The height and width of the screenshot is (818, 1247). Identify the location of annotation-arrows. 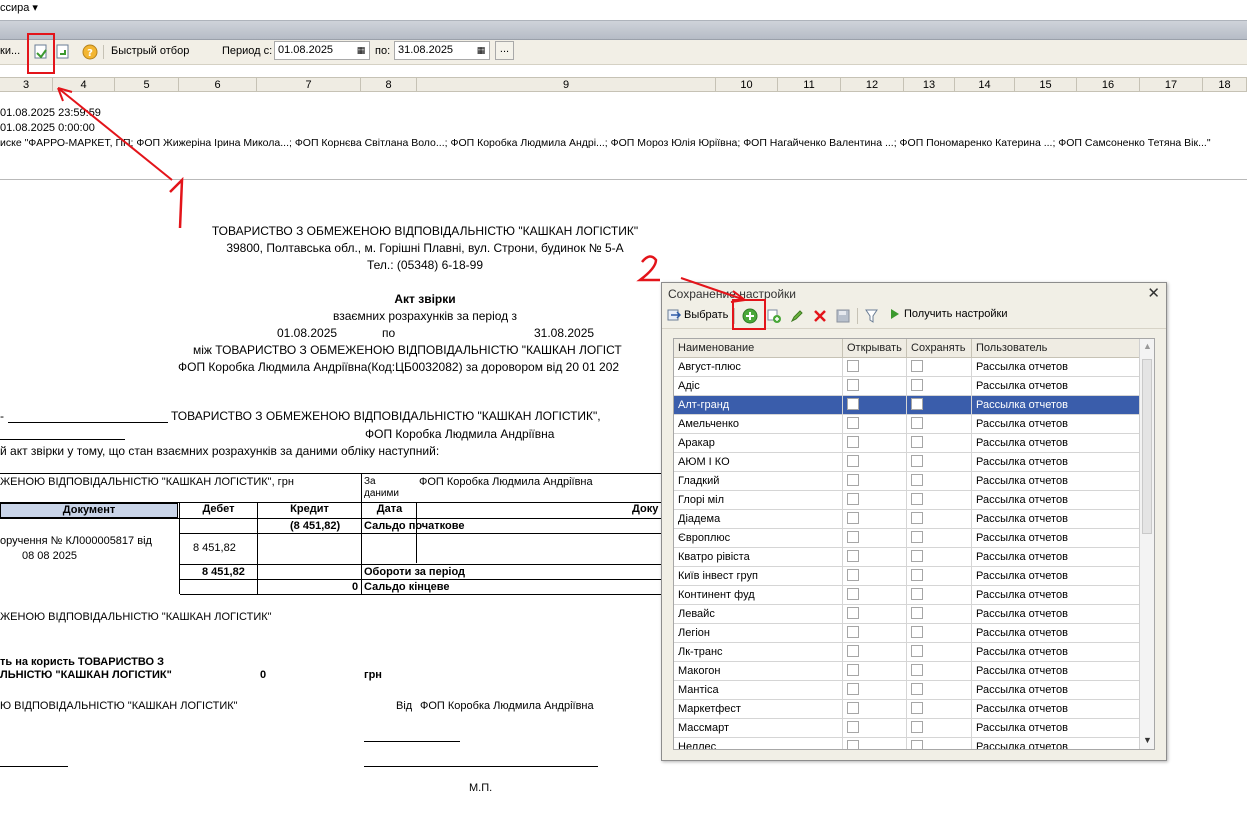
(401, 195).